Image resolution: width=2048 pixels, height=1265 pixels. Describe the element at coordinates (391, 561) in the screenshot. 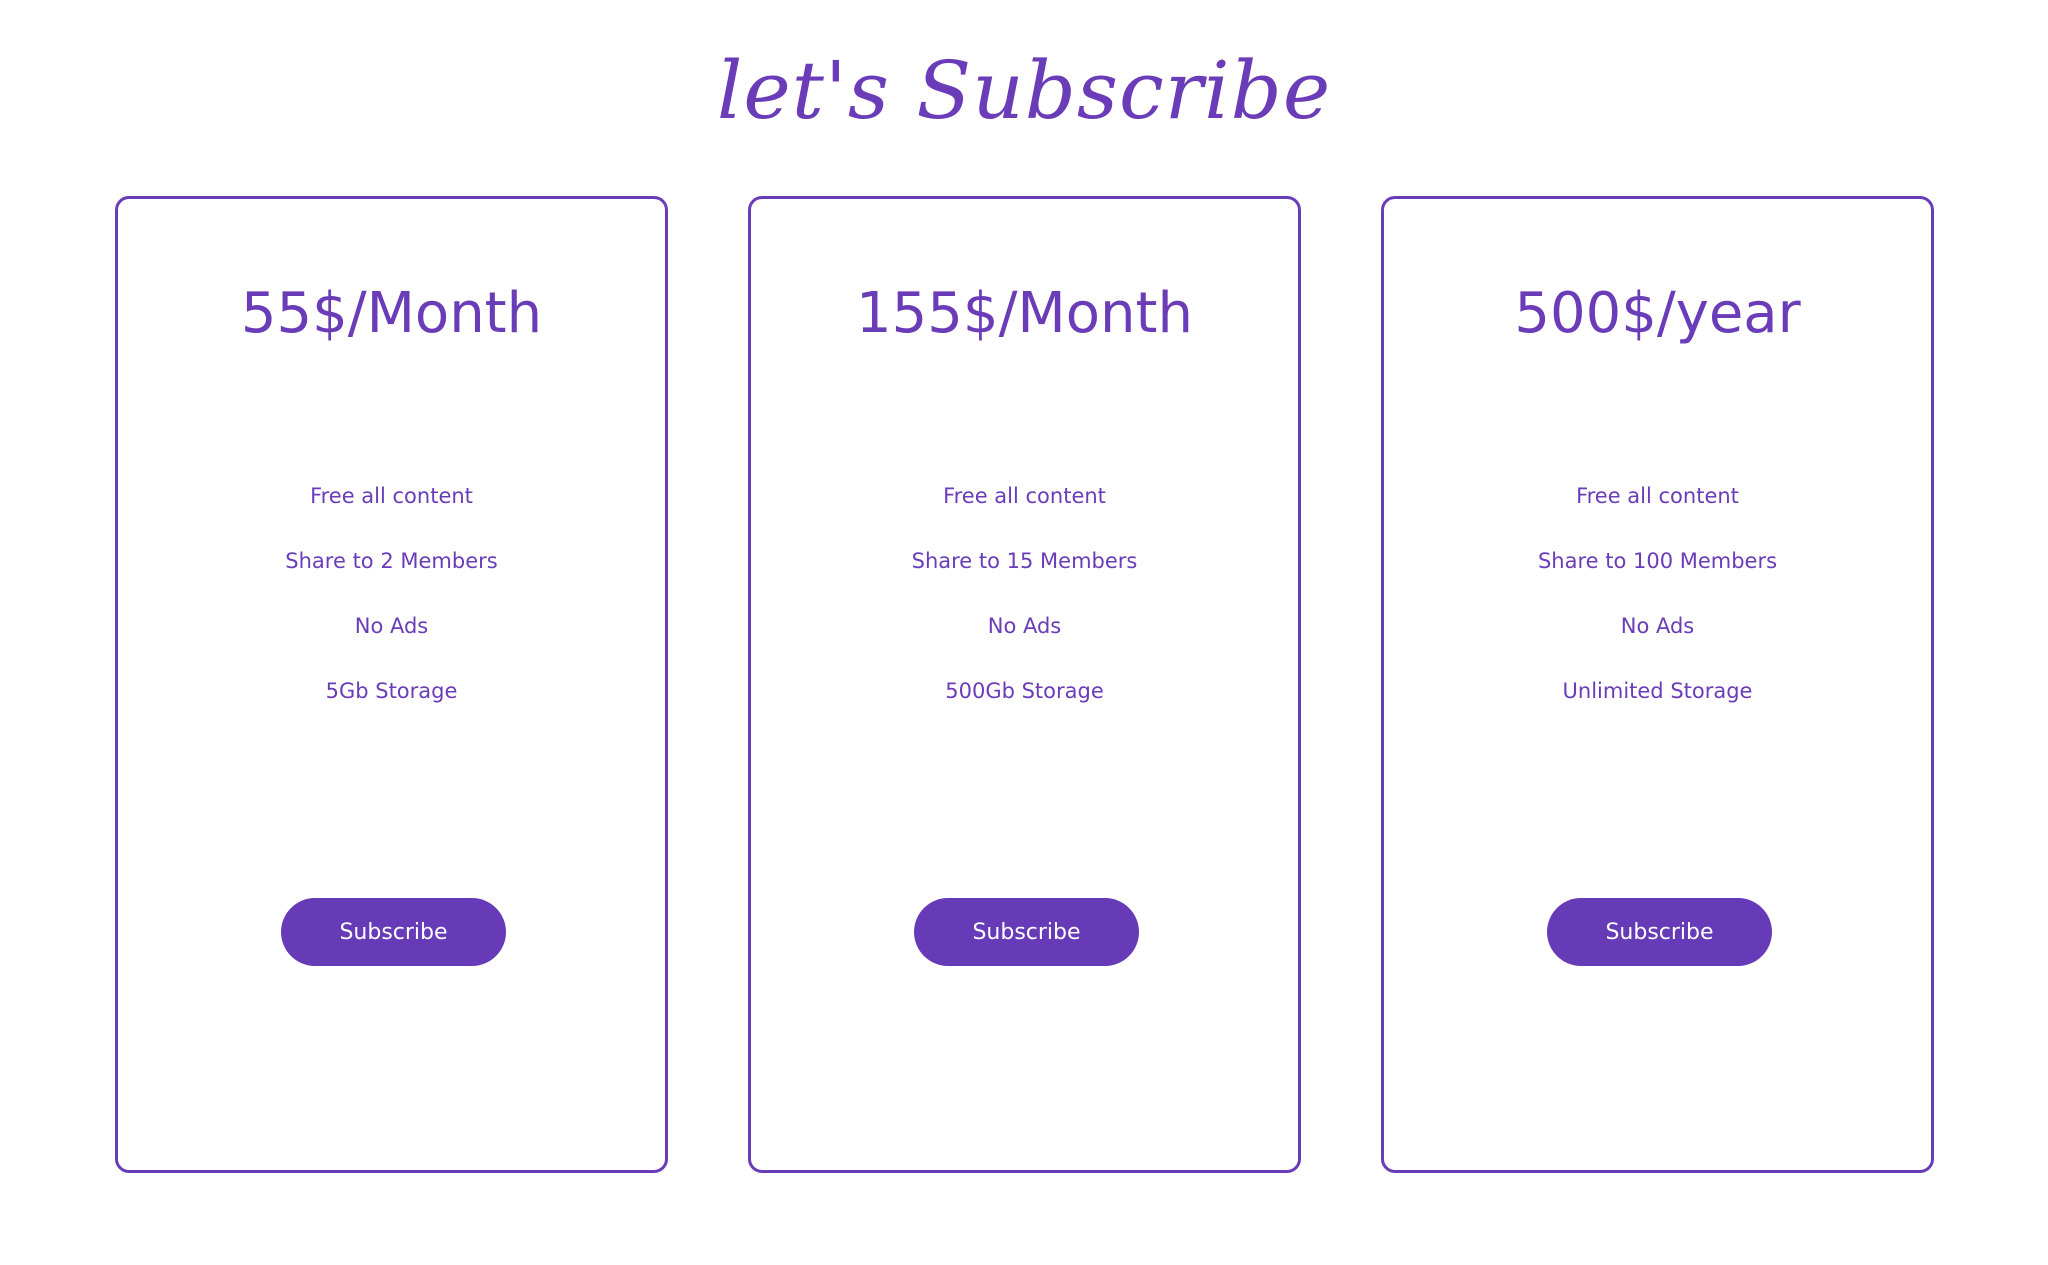

I see `plan-feature: Share to 2 Members` at that location.